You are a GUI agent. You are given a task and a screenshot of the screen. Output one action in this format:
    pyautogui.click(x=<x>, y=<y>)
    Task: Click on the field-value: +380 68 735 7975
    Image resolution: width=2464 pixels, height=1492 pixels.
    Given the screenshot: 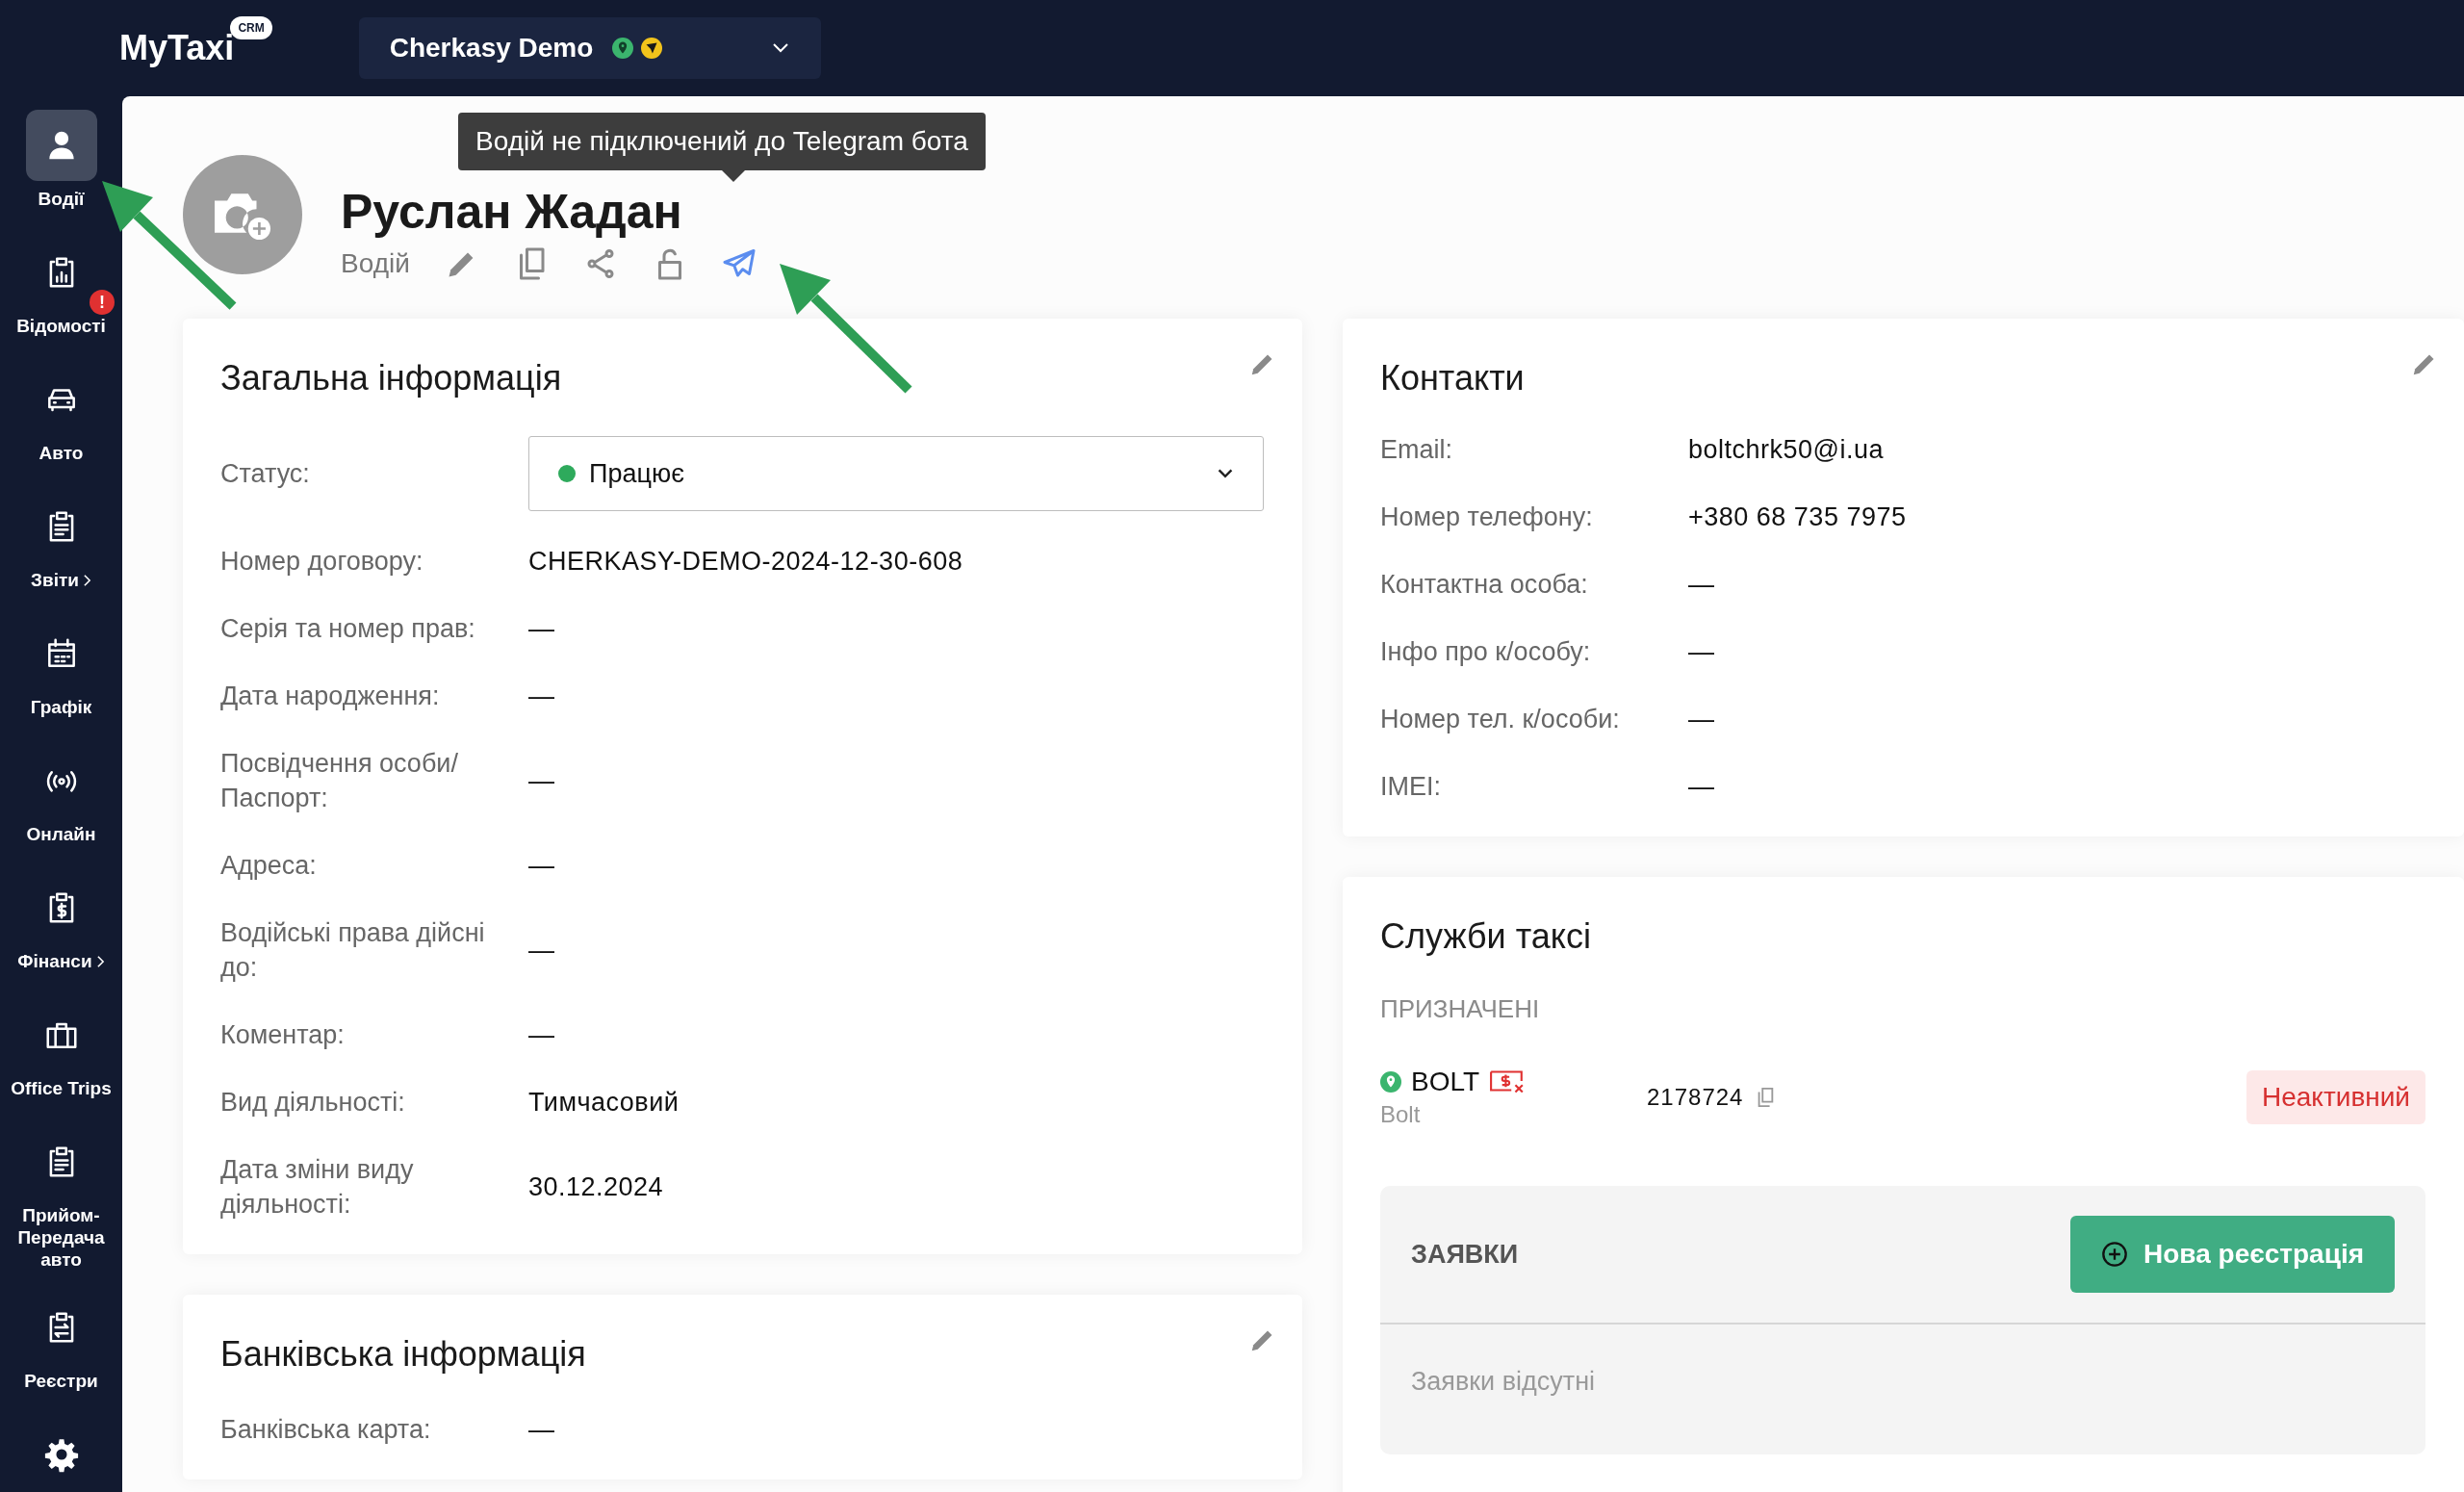 What is the action you would take?
    pyautogui.click(x=1797, y=517)
    